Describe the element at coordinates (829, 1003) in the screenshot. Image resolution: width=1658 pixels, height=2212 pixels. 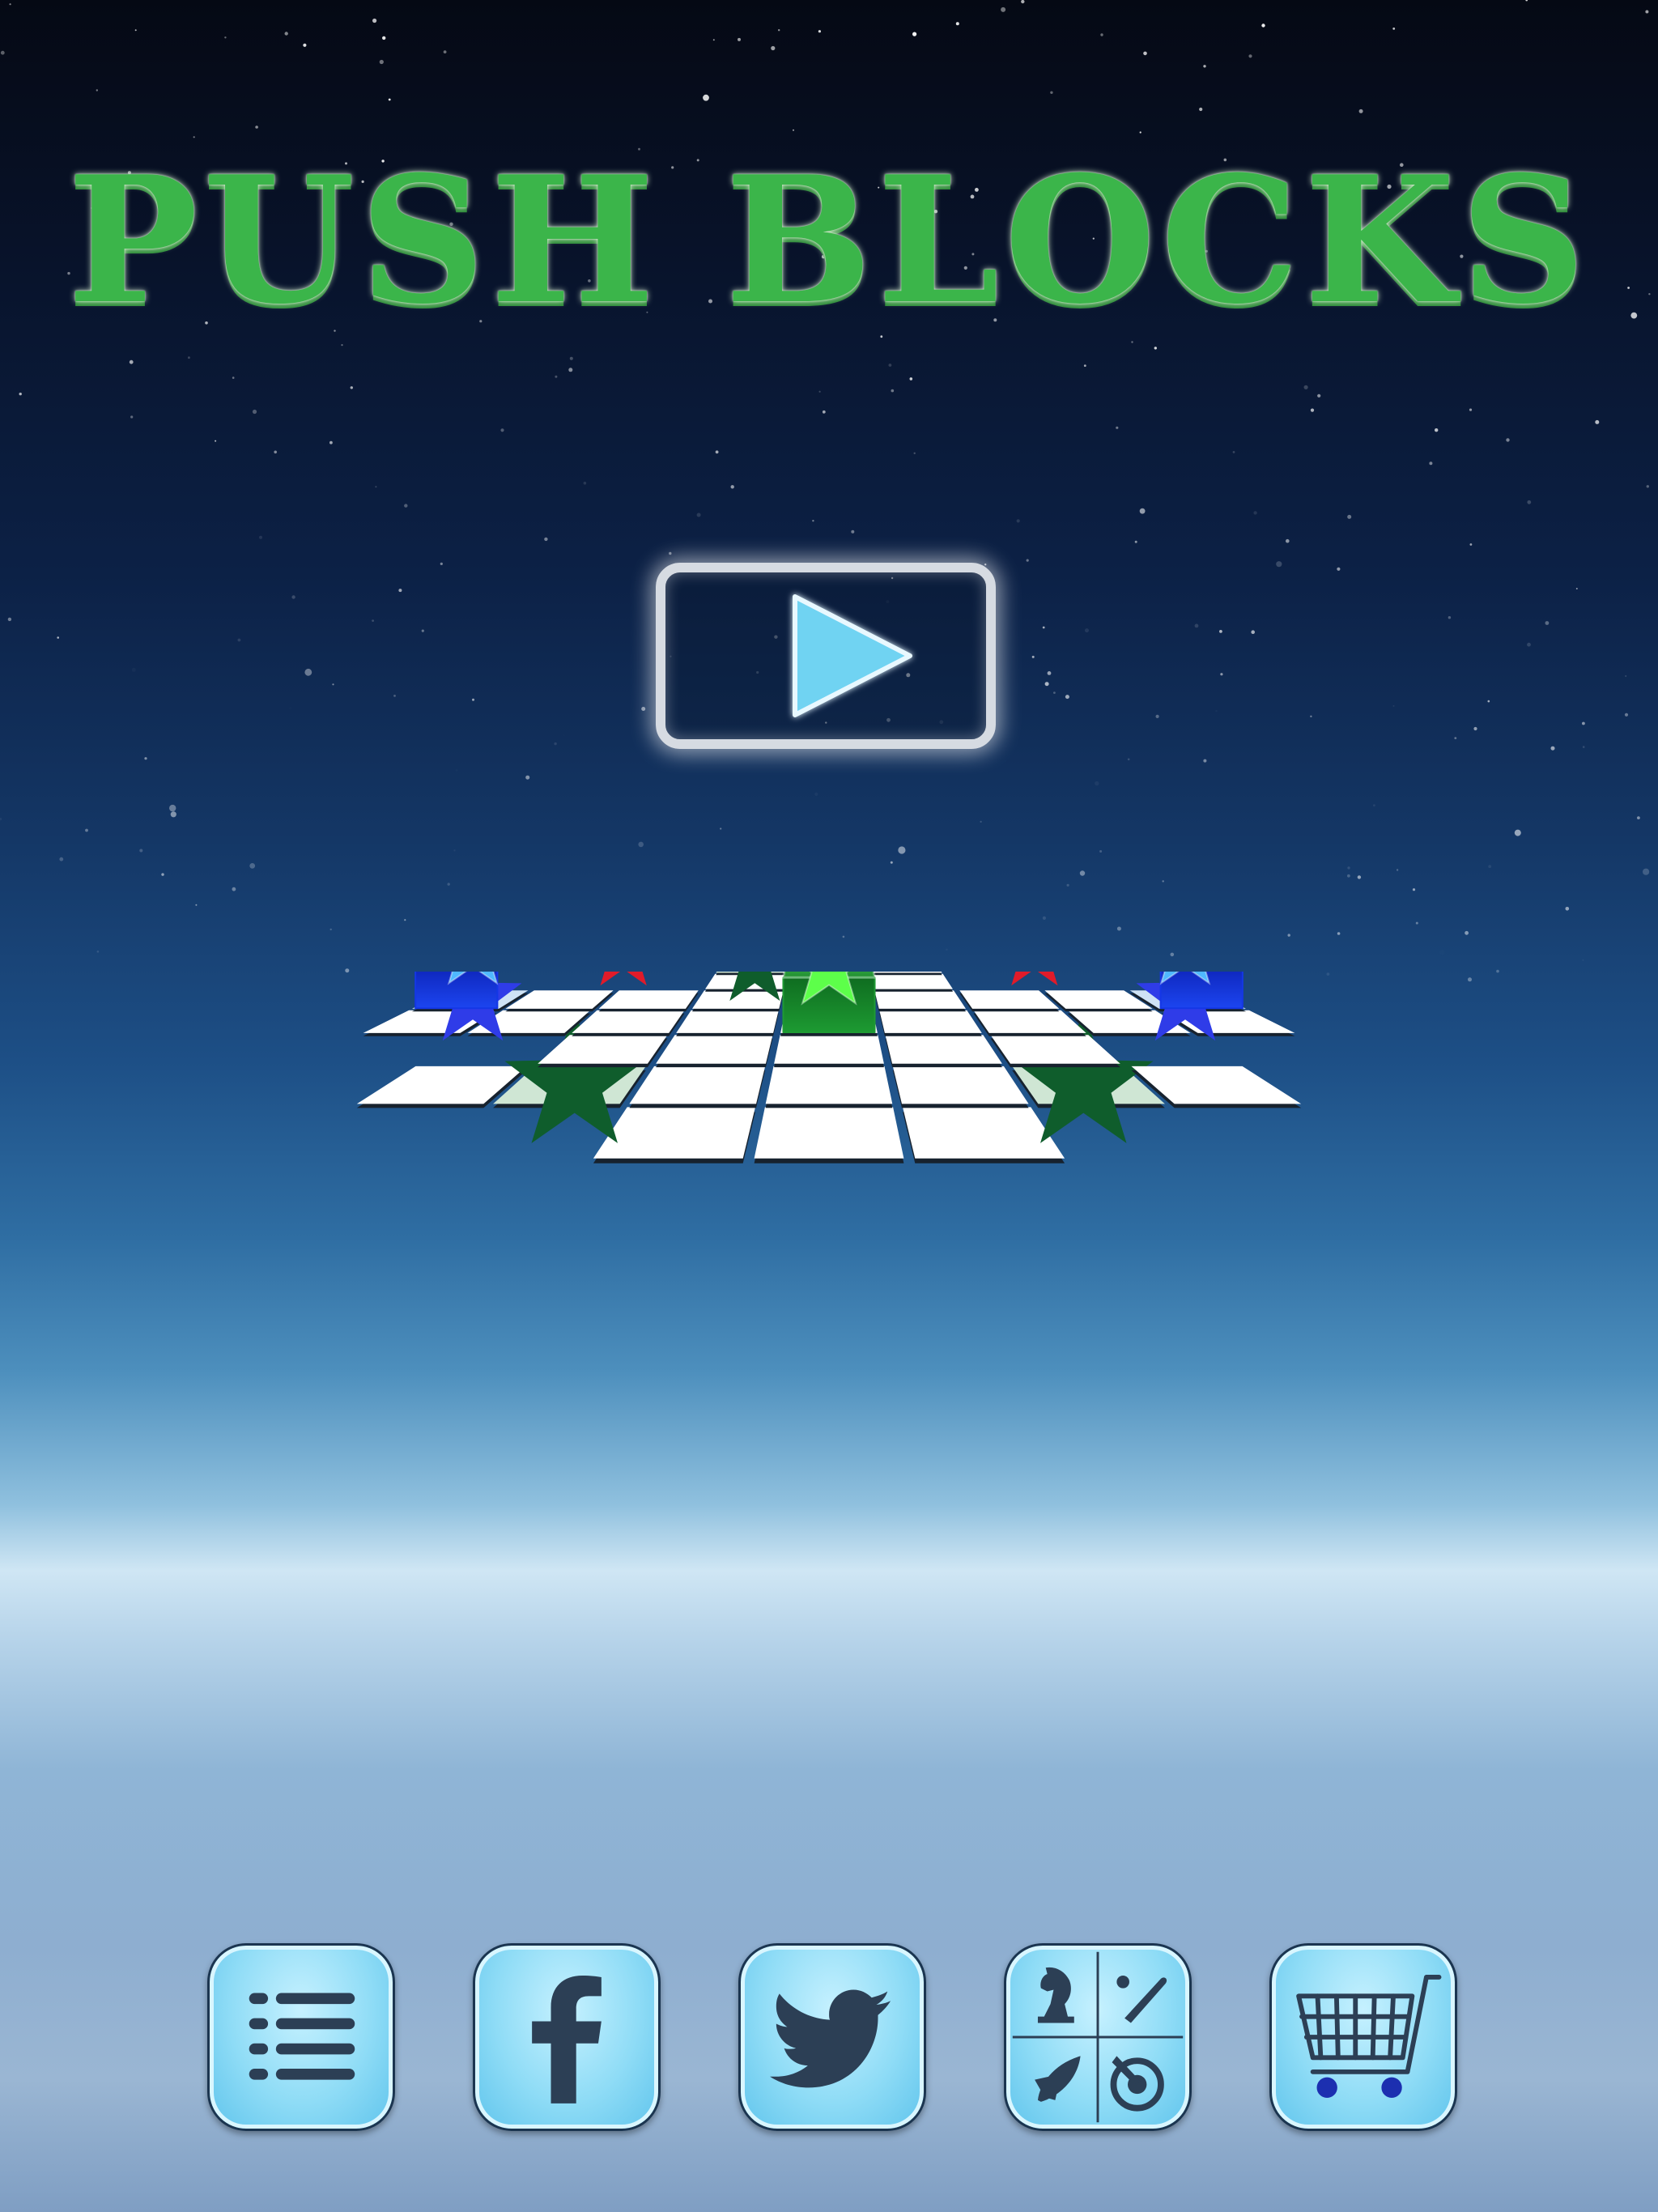
I see `push-block-green` at that location.